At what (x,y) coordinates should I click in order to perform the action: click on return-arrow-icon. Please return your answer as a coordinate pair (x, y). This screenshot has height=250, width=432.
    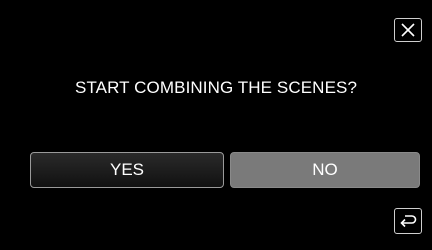
    Looking at the image, I should click on (408, 221).